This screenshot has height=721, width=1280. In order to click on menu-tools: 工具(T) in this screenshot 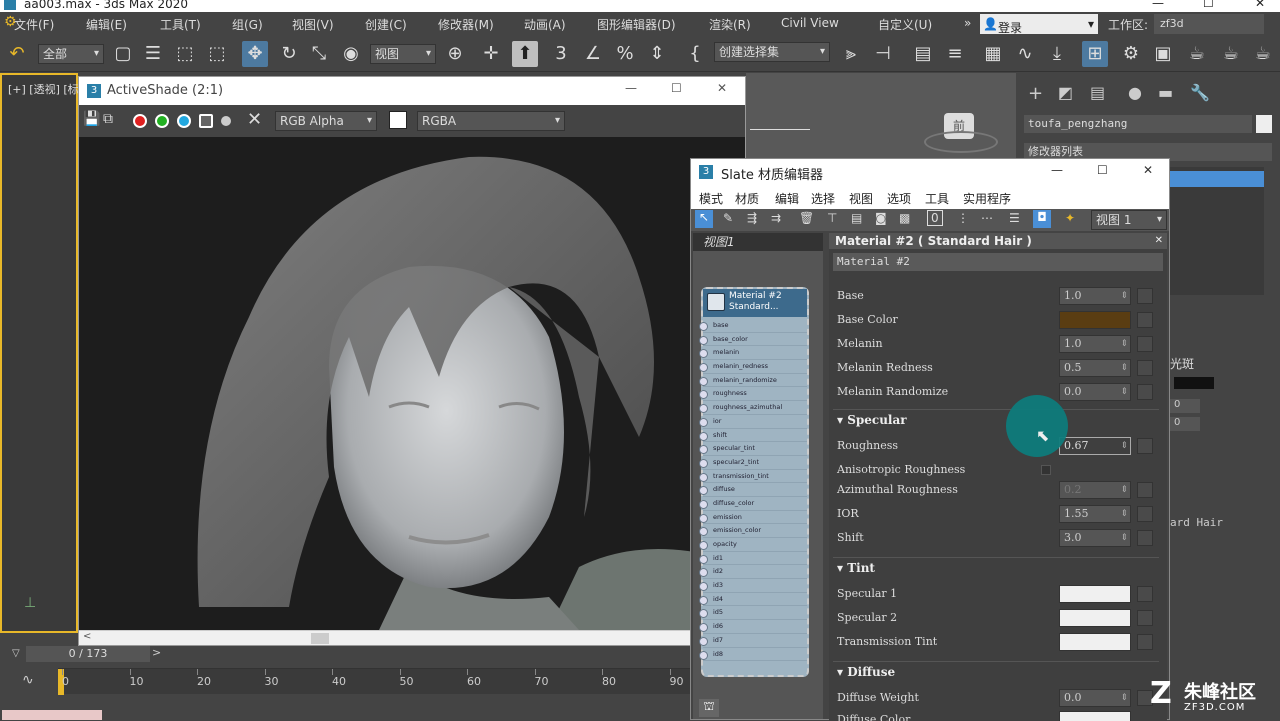, I will do `click(180, 24)`.